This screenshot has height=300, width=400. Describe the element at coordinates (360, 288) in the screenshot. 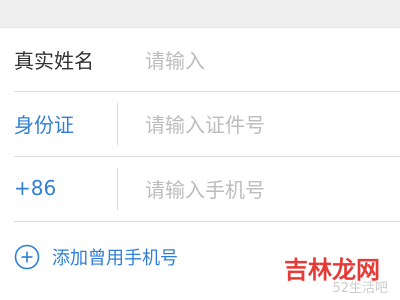

I see `watermark-subtext: 52生活吧` at that location.